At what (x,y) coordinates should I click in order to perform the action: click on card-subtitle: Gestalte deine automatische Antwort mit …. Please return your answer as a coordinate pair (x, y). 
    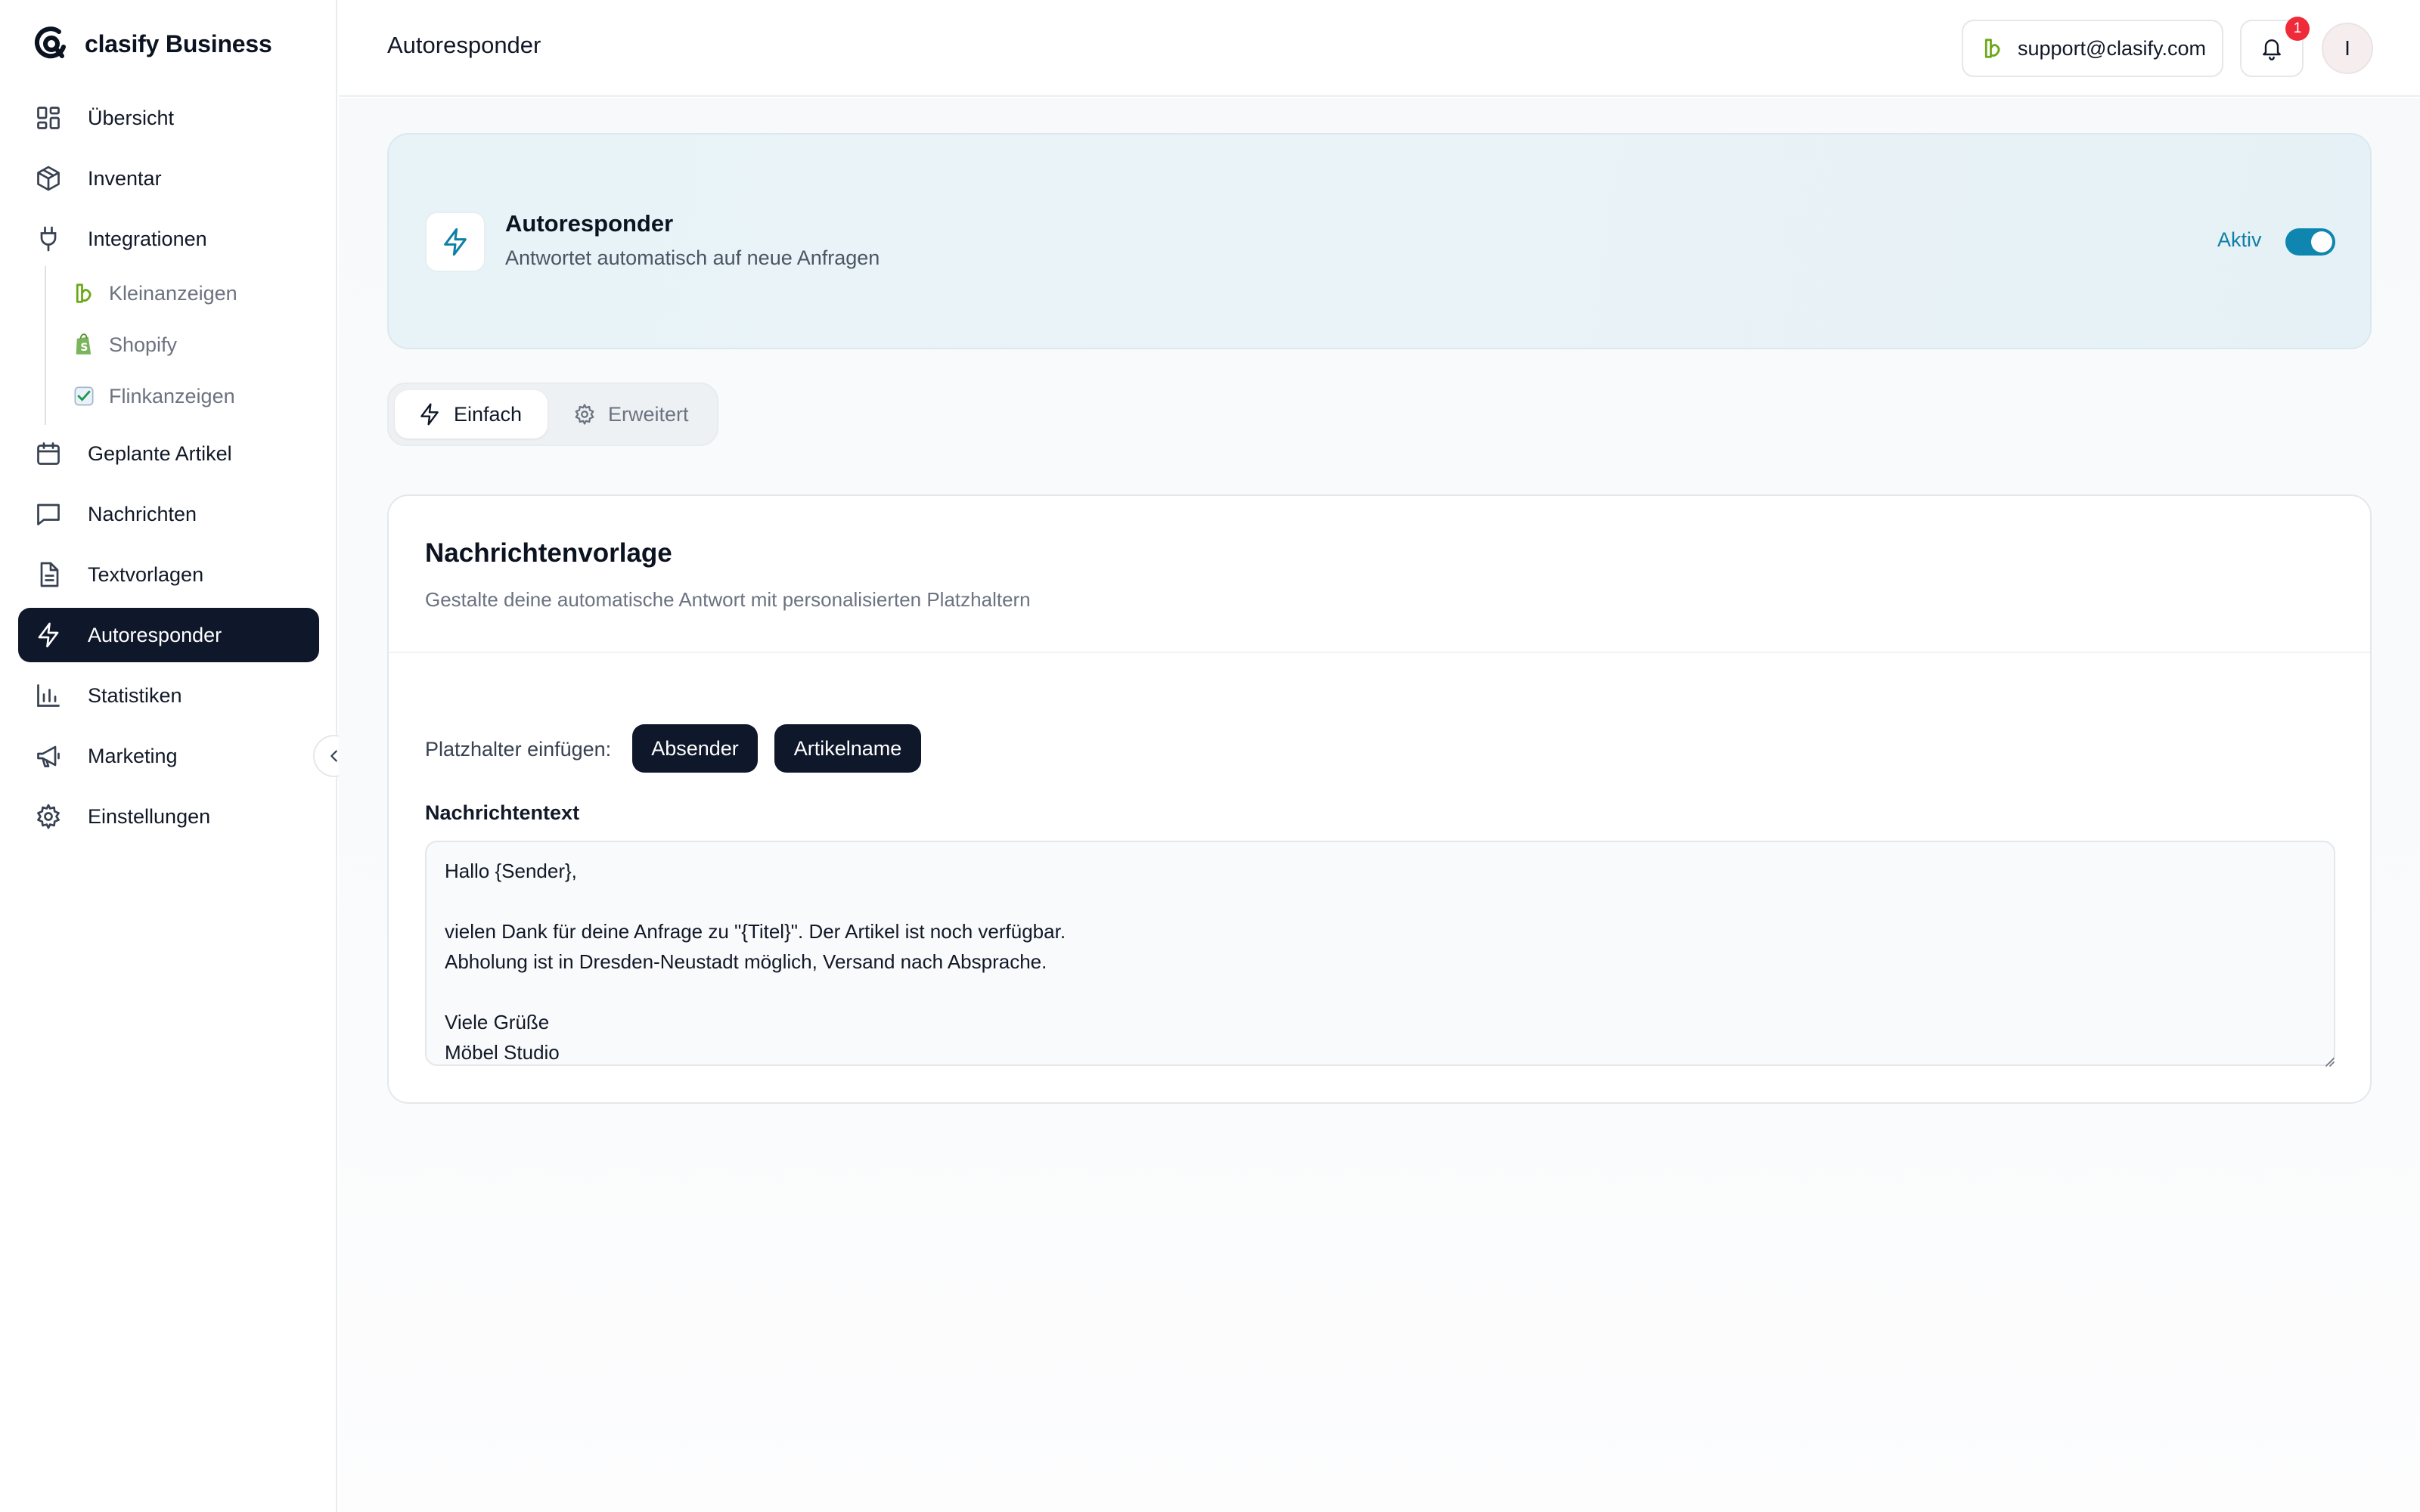
    Looking at the image, I should click on (728, 599).